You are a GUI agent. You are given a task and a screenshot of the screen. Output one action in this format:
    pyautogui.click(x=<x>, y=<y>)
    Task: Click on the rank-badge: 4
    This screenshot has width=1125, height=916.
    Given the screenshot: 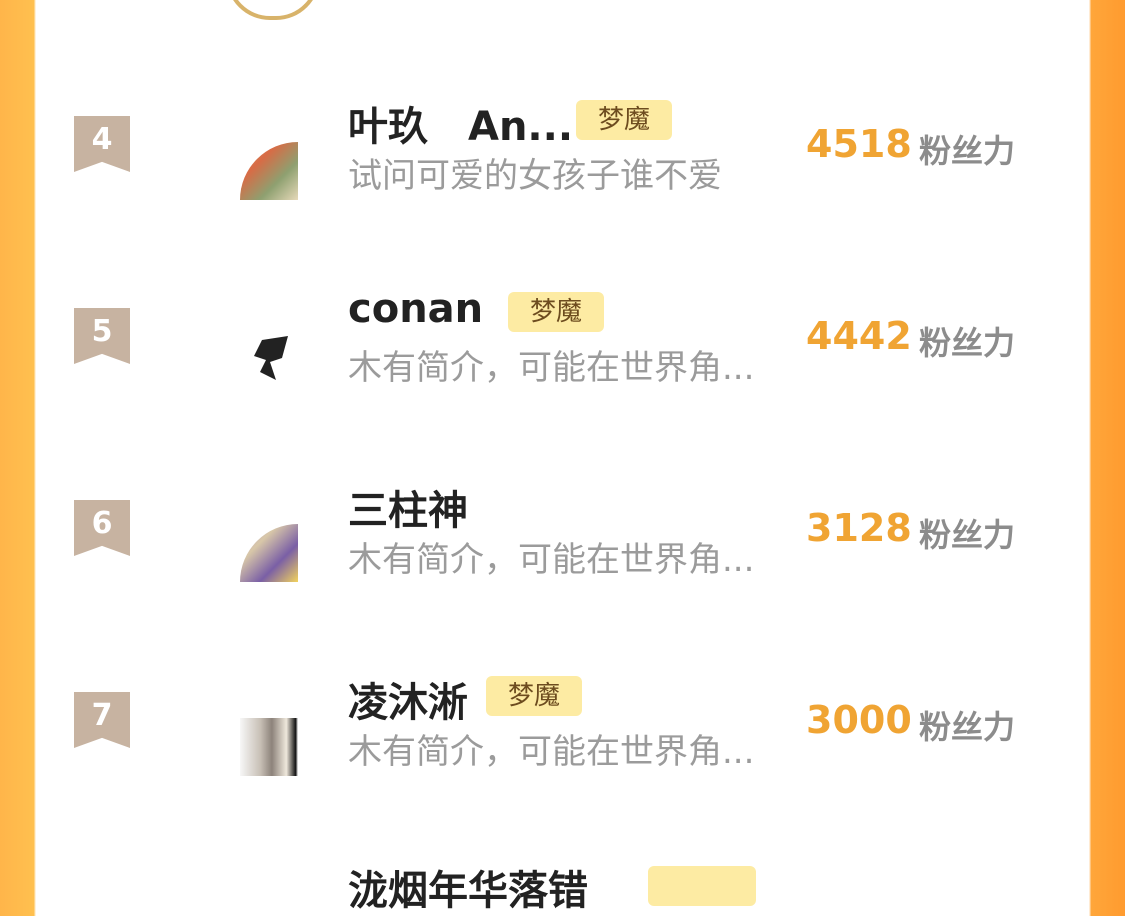 What is the action you would take?
    pyautogui.click(x=102, y=144)
    